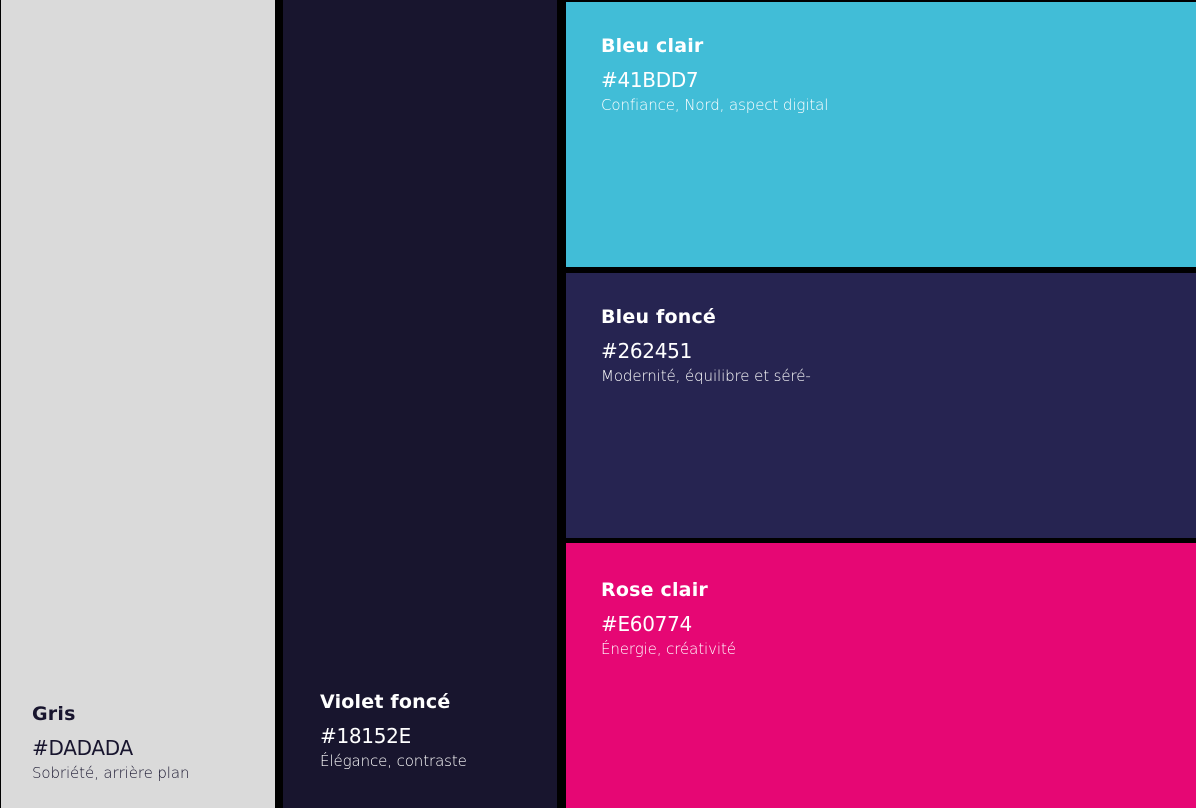 The height and width of the screenshot is (808, 1196). Describe the element at coordinates (647, 351) in the screenshot. I see `swatch-hex-code: #262451` at that location.